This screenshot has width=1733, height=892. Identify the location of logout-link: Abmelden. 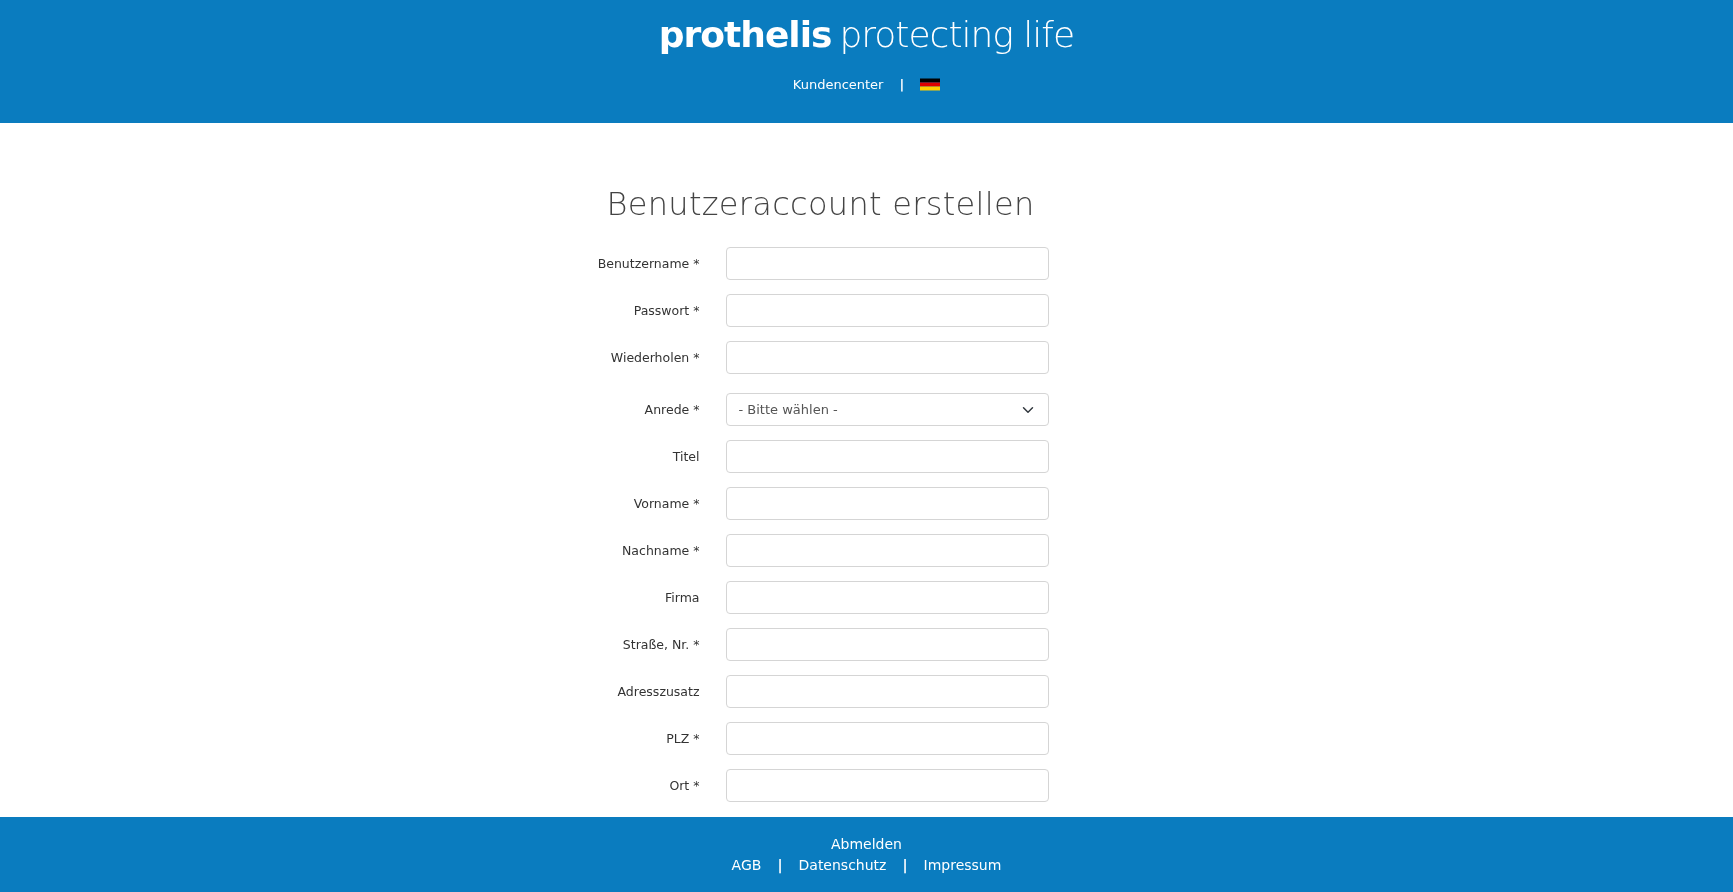
(866, 844).